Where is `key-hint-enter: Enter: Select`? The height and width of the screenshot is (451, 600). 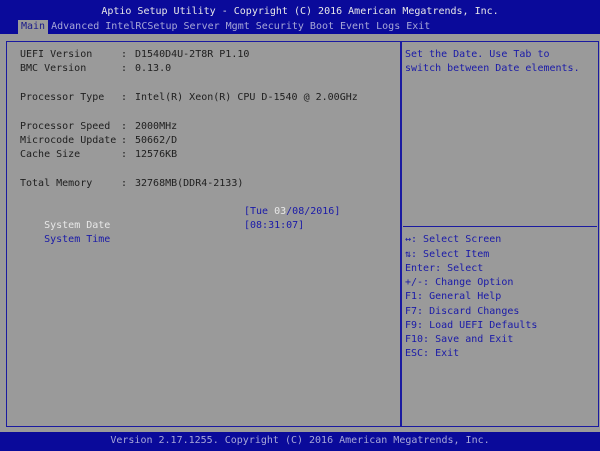
key-hint-enter: Enter: Select is located at coordinates (444, 268).